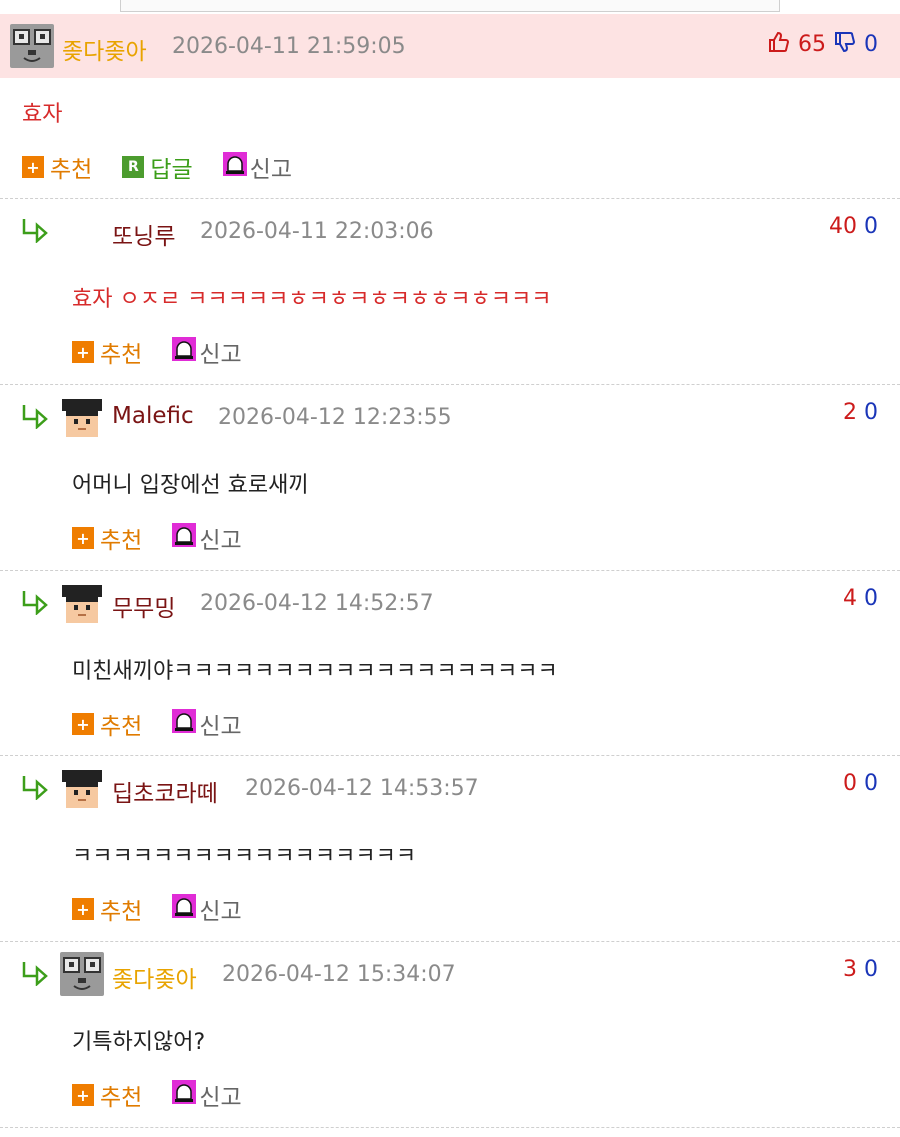 The width and height of the screenshot is (900, 1137). I want to click on comment-actions: + 추천 R 답글 신고, so click(172, 167).